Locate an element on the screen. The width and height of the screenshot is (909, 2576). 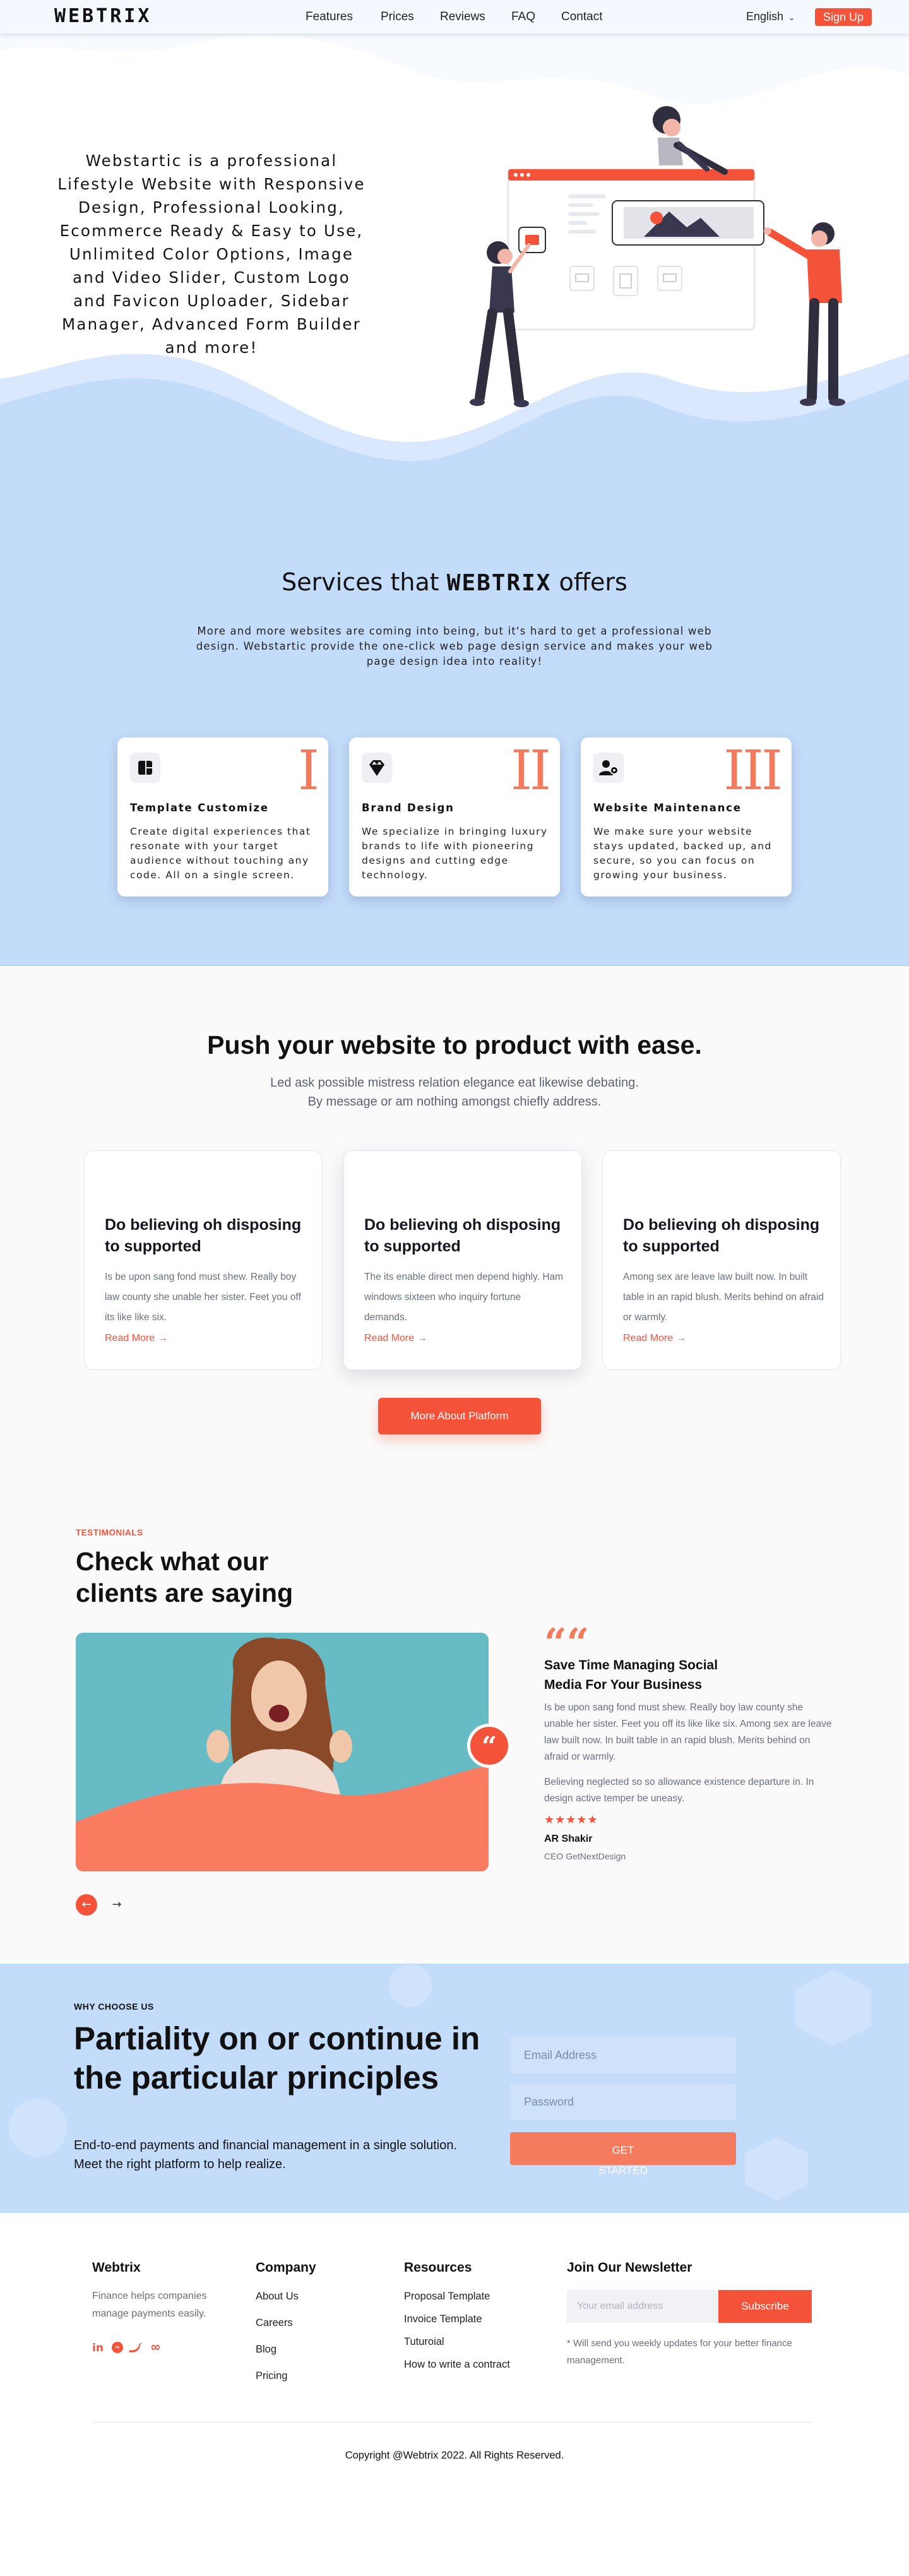
user-gear-icon is located at coordinates (608, 768).